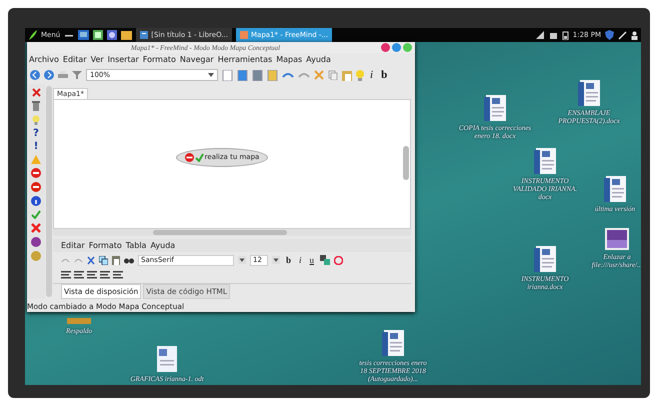  Describe the element at coordinates (257, 75) in the screenshot. I see `save-icon` at that location.